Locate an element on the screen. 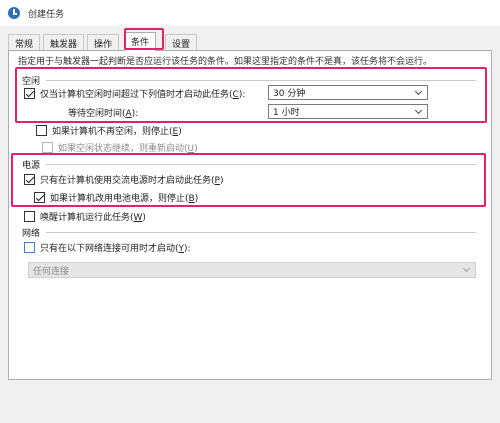  tab-triggers: 触发器 is located at coordinates (64, 42).